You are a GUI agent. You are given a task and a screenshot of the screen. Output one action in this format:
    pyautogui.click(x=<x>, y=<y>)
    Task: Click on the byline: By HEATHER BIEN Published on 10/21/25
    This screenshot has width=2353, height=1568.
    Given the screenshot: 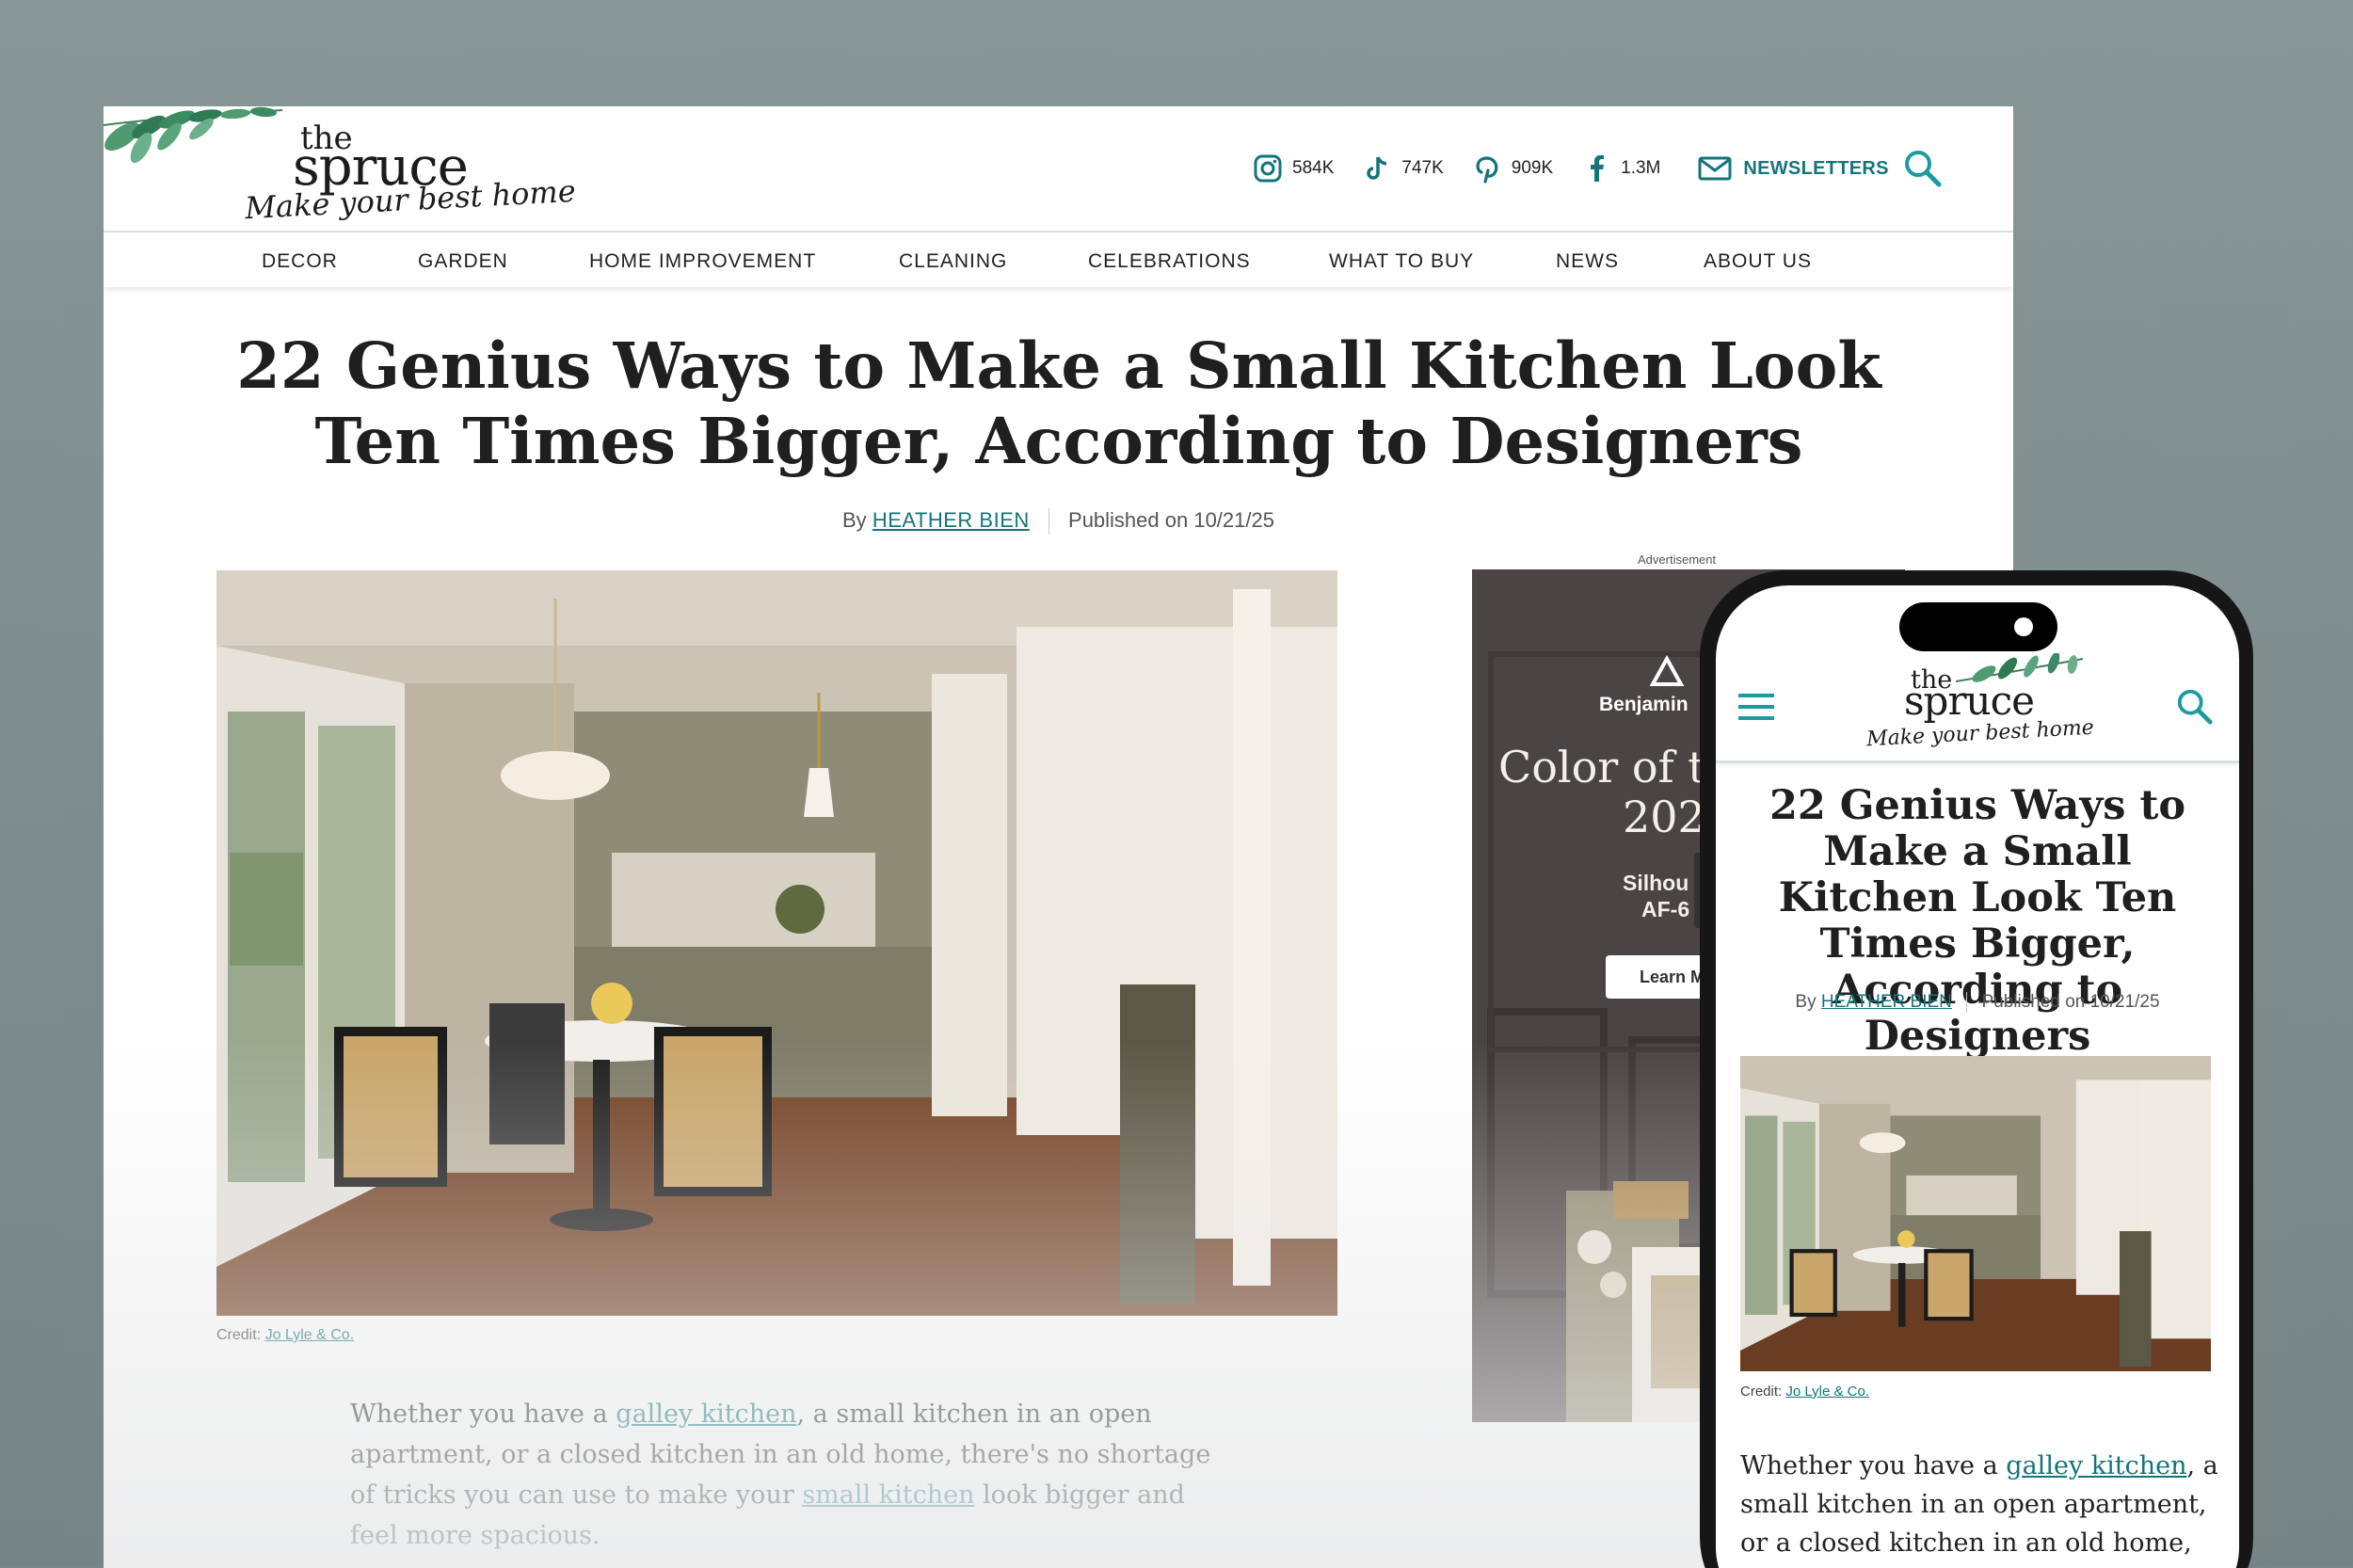 What is the action you would take?
    pyautogui.click(x=1058, y=522)
    